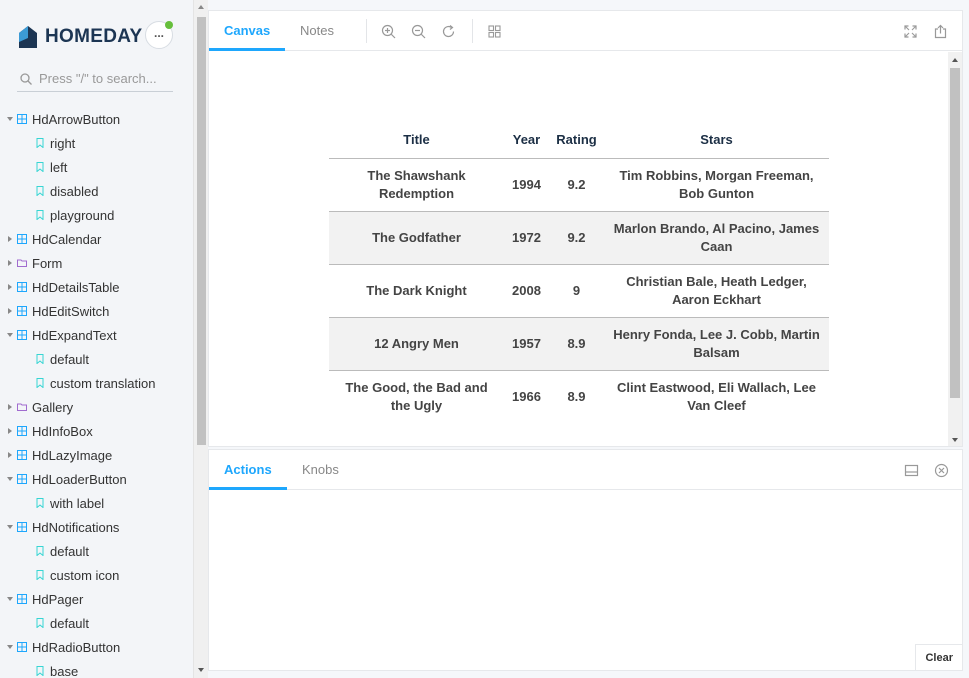  I want to click on sidebar-item: custom translation, so click(96, 383).